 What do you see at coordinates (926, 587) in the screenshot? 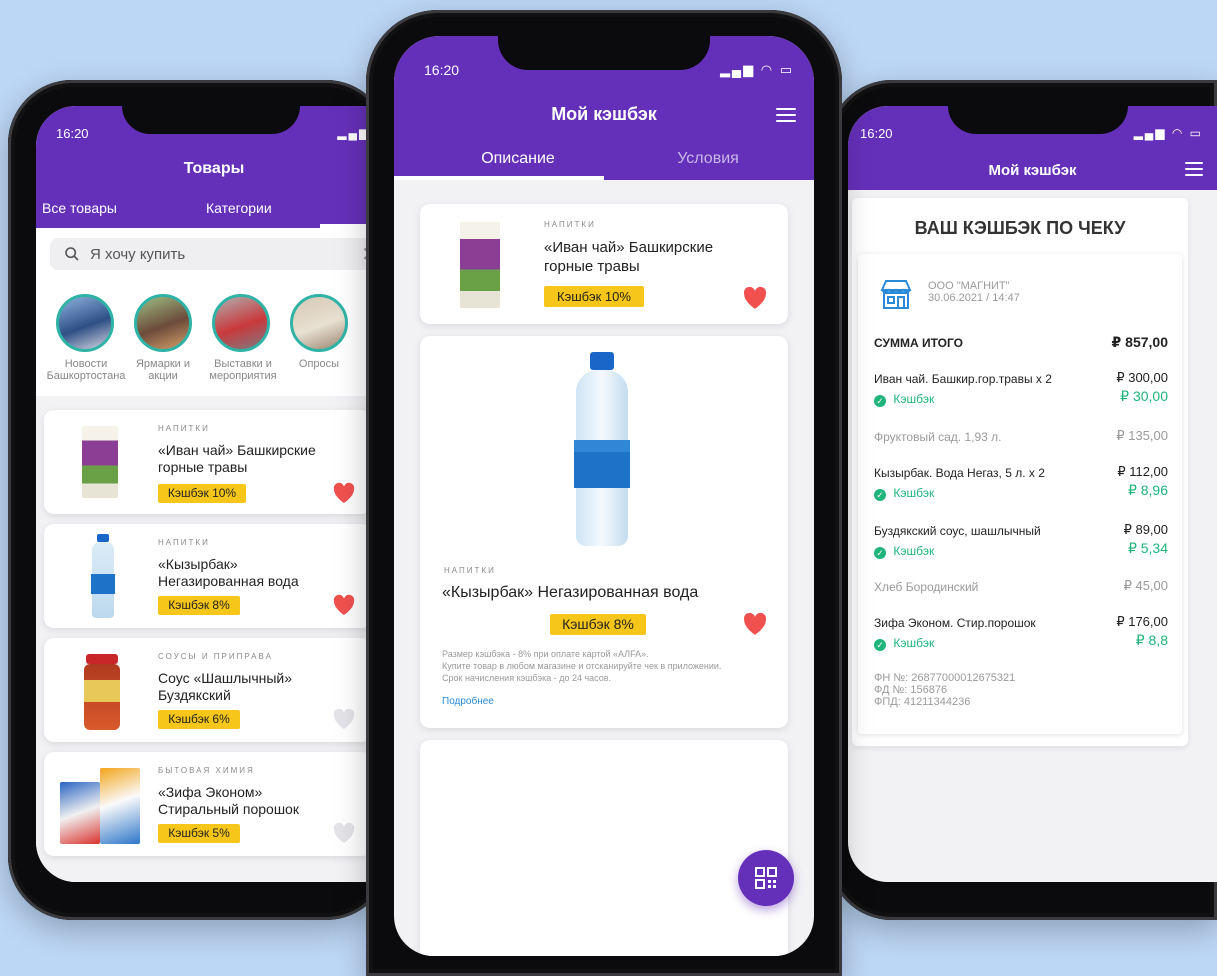
I see `receipt-item-name: Хлеб Бородинский` at bounding box center [926, 587].